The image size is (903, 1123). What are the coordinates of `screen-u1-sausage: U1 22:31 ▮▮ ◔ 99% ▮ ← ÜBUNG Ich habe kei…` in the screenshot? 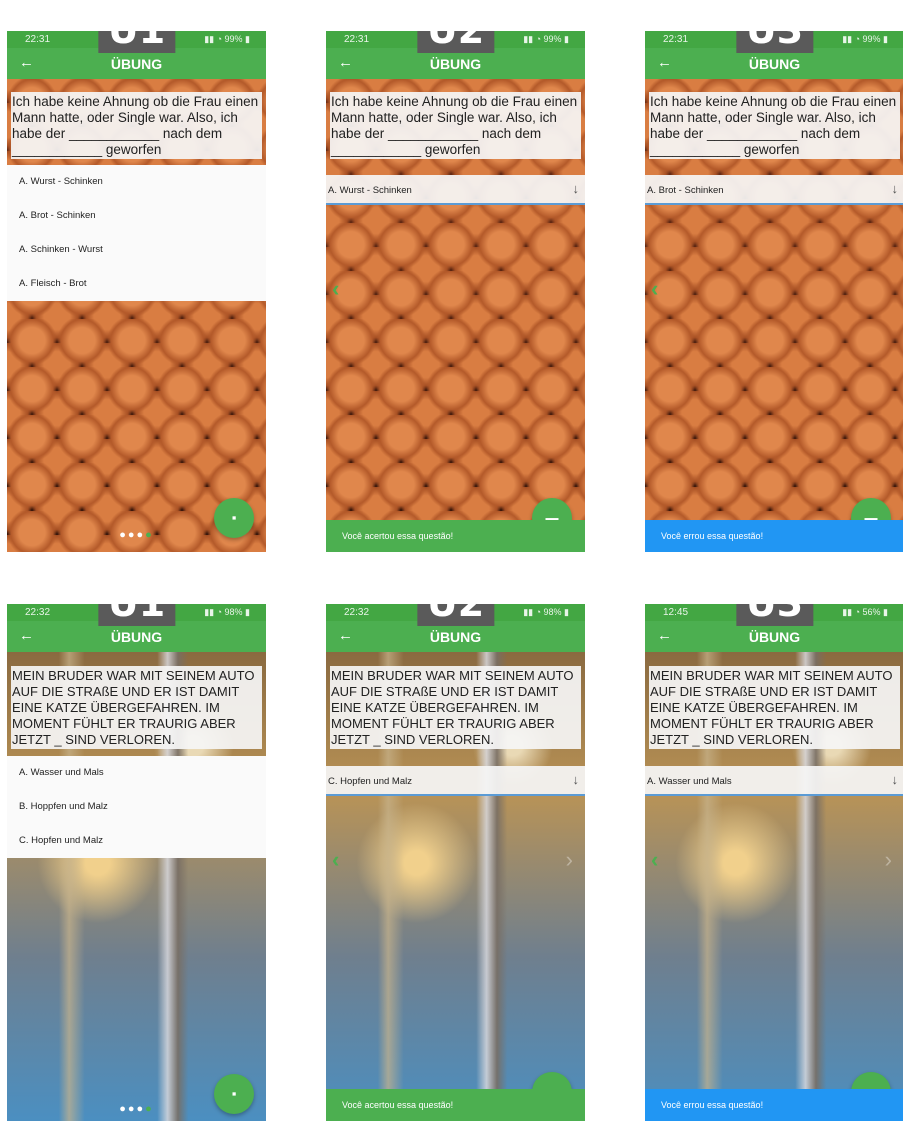 It's located at (136, 291).